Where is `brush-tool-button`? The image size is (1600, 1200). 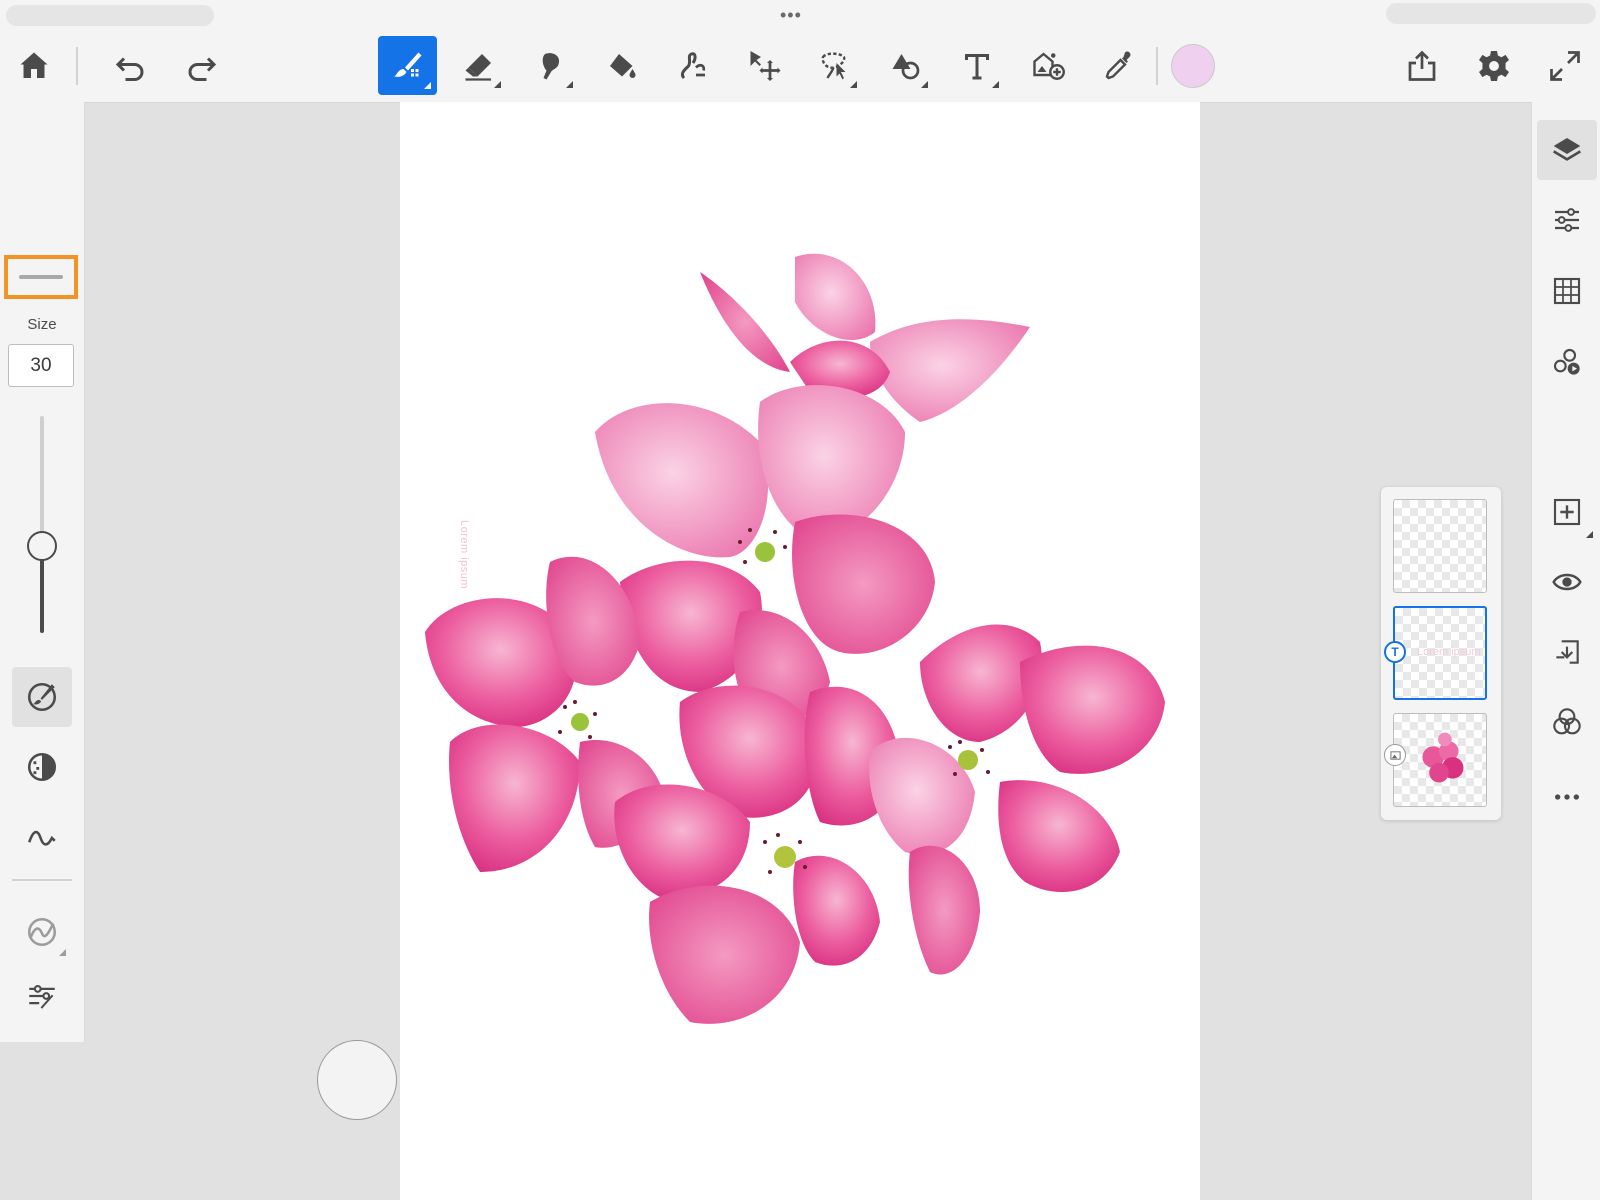
brush-tool-button is located at coordinates (407, 65).